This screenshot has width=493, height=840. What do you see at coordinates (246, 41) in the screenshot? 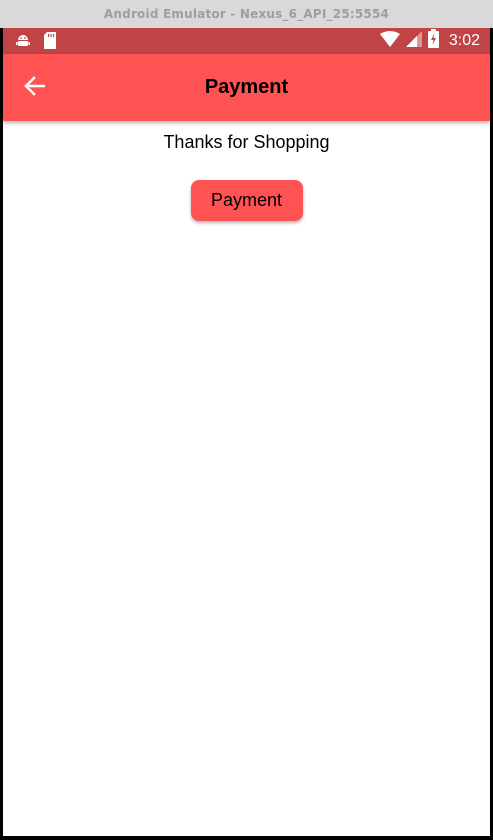
I see `status-bar: 3:02` at bounding box center [246, 41].